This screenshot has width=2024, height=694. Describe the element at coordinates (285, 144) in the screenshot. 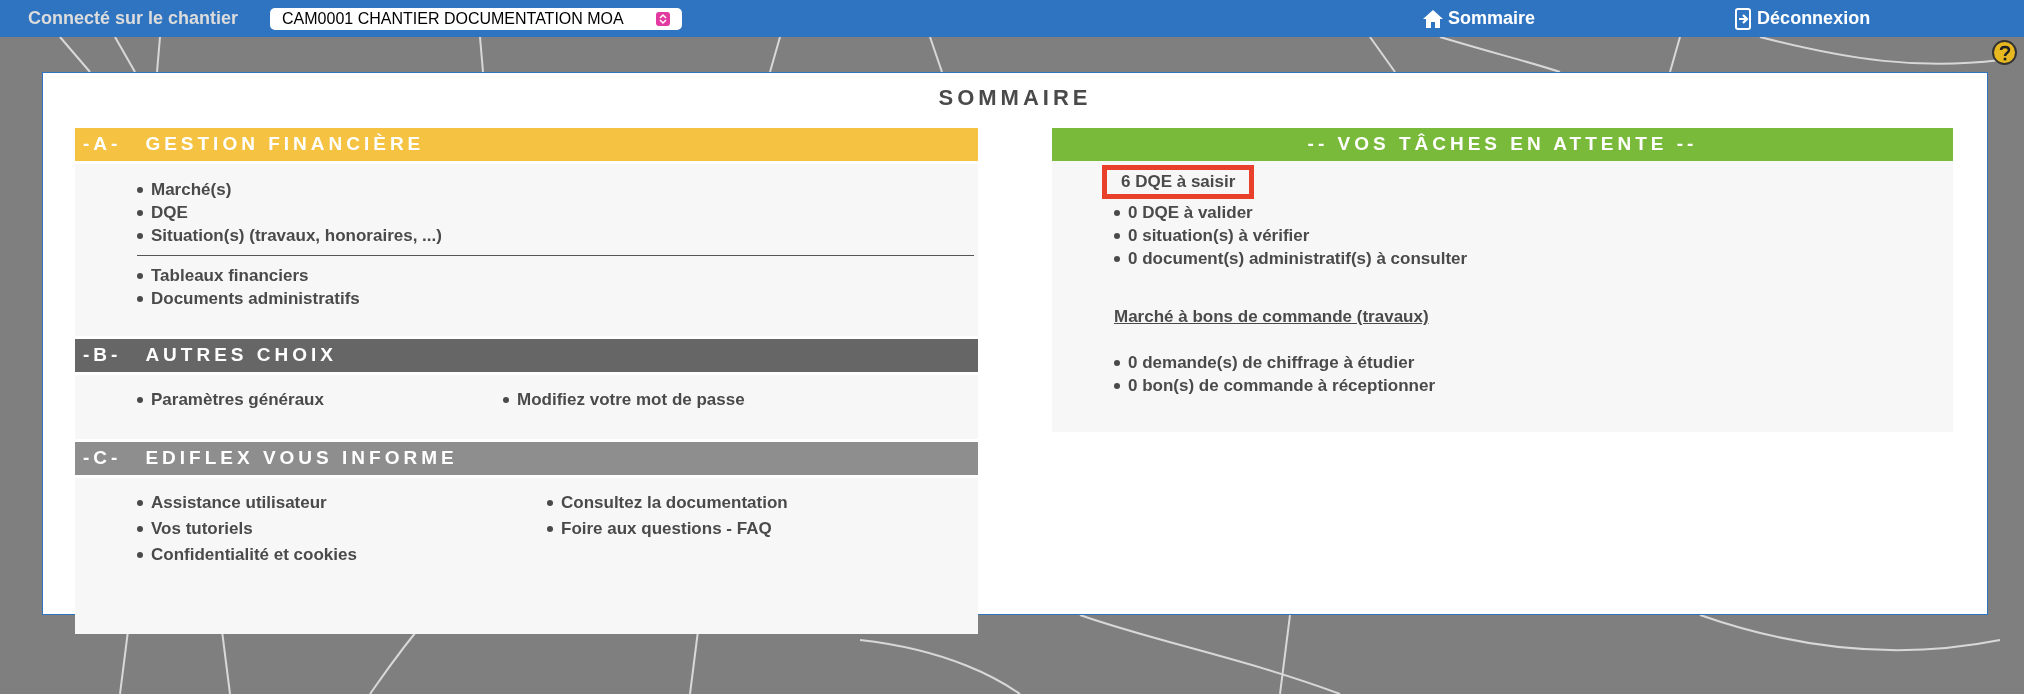

I see `section-title: GESTION FINANCIÈRE` at that location.